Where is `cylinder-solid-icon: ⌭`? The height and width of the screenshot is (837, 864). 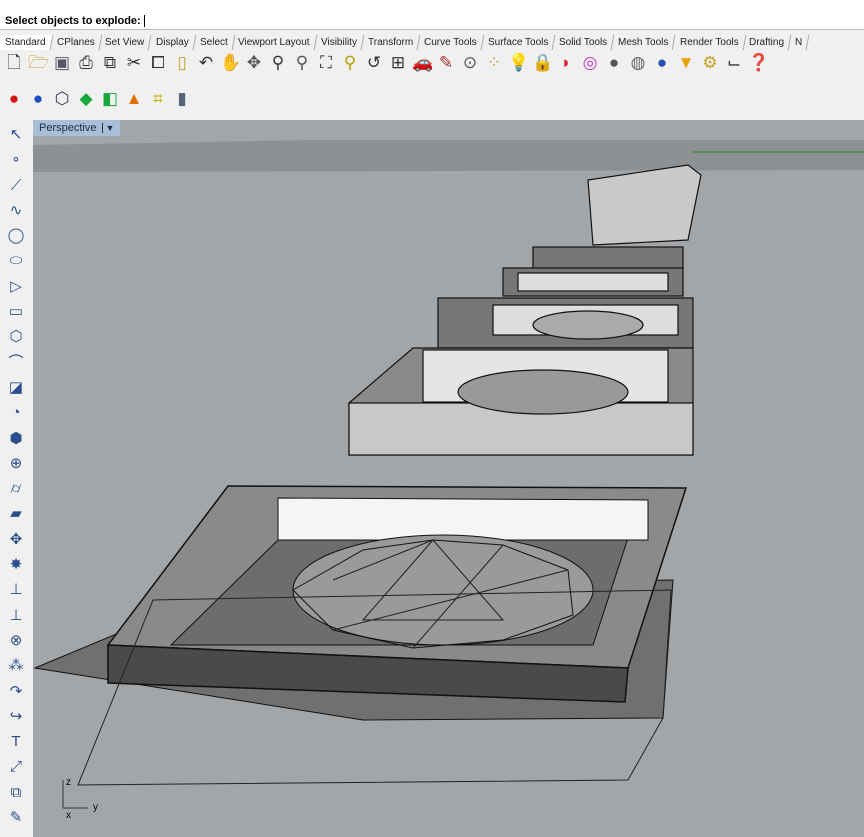 cylinder-solid-icon: ⌭ is located at coordinates (16, 488).